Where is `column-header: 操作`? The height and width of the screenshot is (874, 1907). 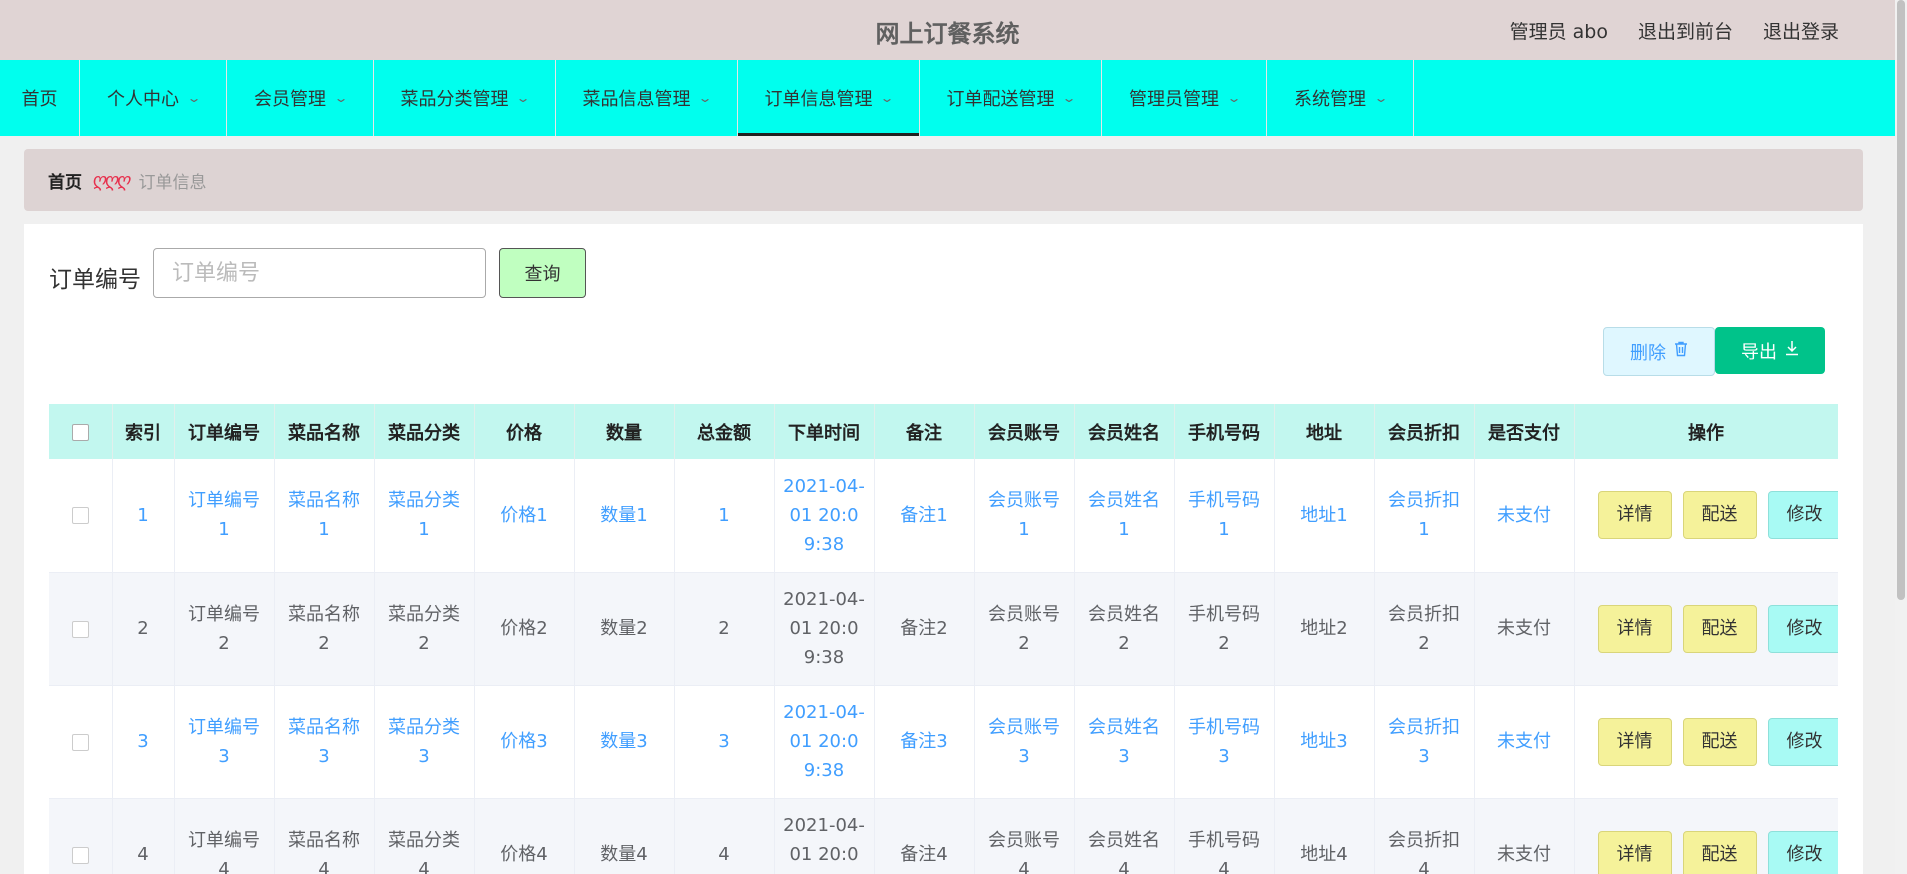 column-header: 操作 is located at coordinates (1706, 431).